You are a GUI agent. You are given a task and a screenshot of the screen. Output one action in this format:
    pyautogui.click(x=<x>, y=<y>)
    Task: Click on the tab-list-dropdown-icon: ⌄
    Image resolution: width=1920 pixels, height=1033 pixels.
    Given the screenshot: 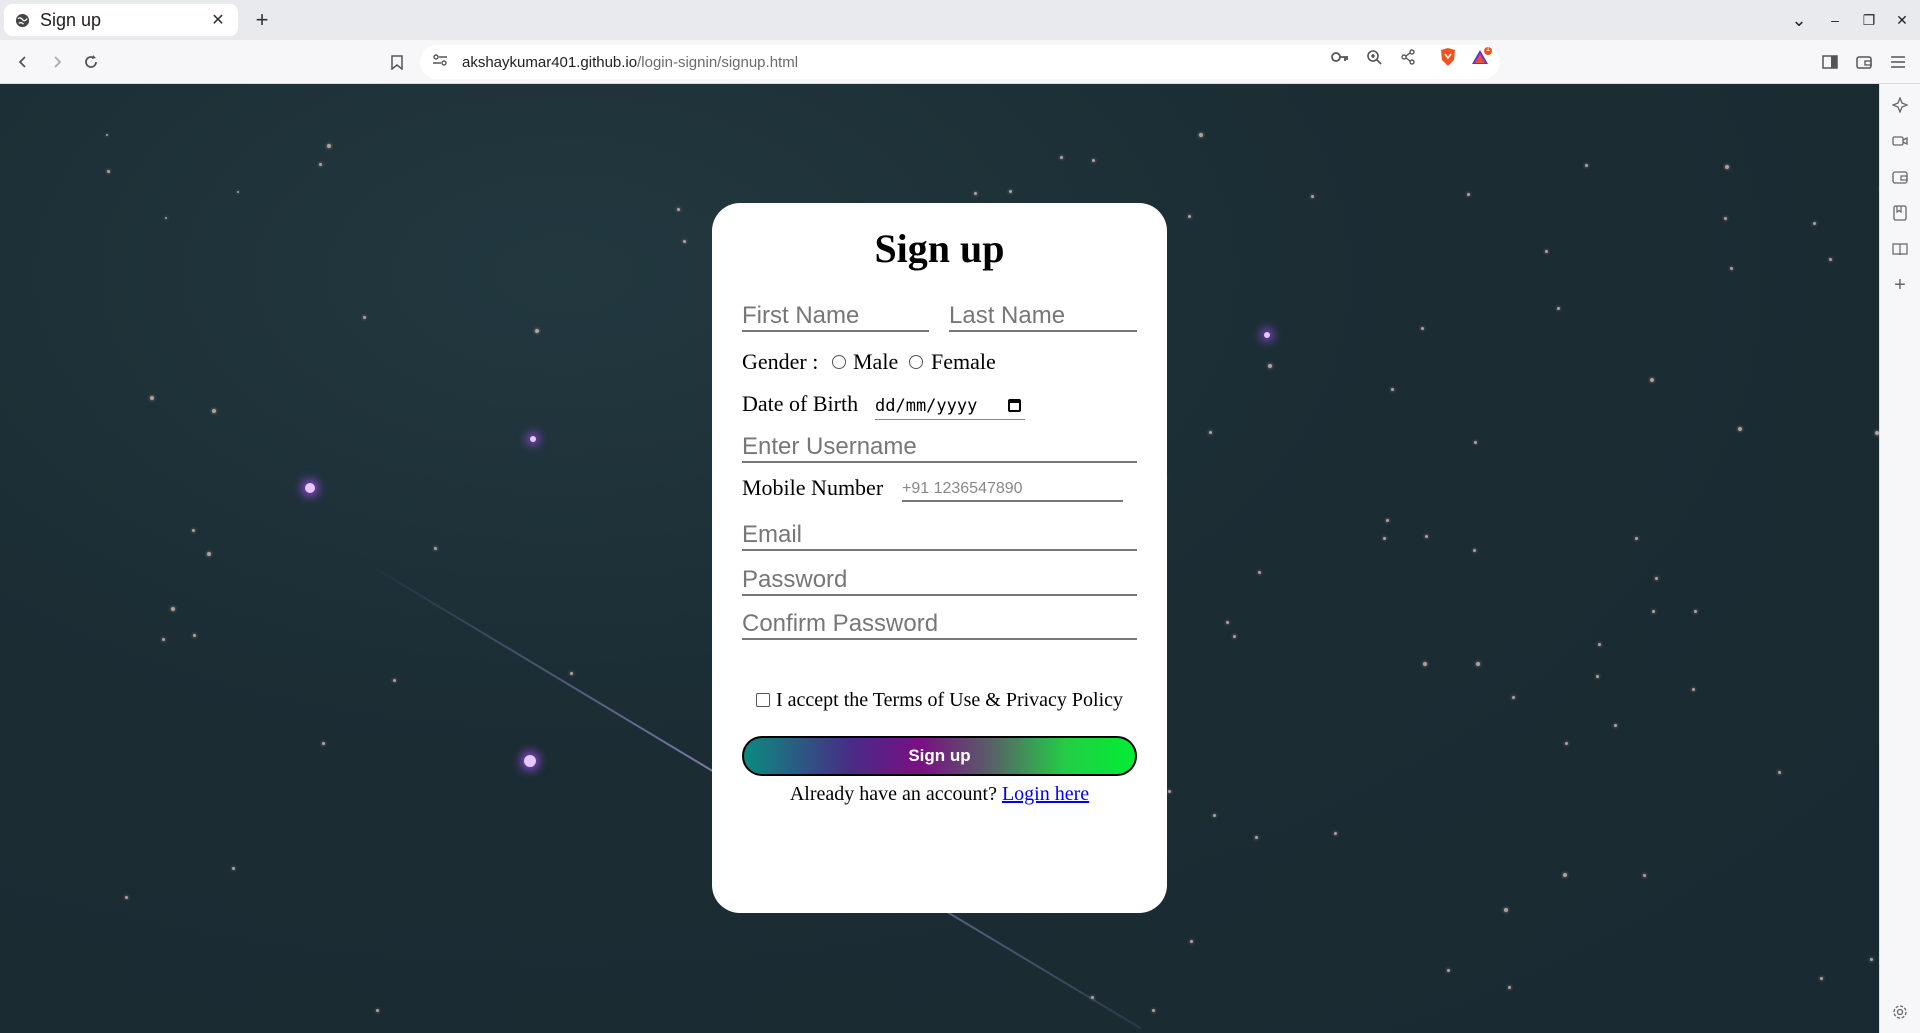 What is the action you would take?
    pyautogui.click(x=1799, y=20)
    